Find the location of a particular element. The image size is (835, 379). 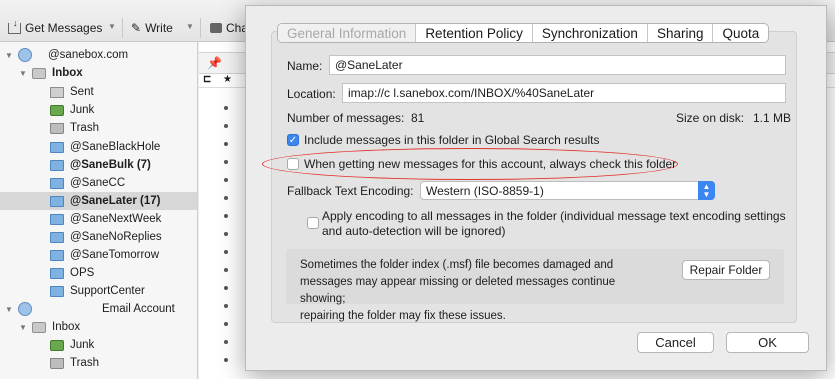

folder-item: @SaneBlackHole is located at coordinates (98, 147).